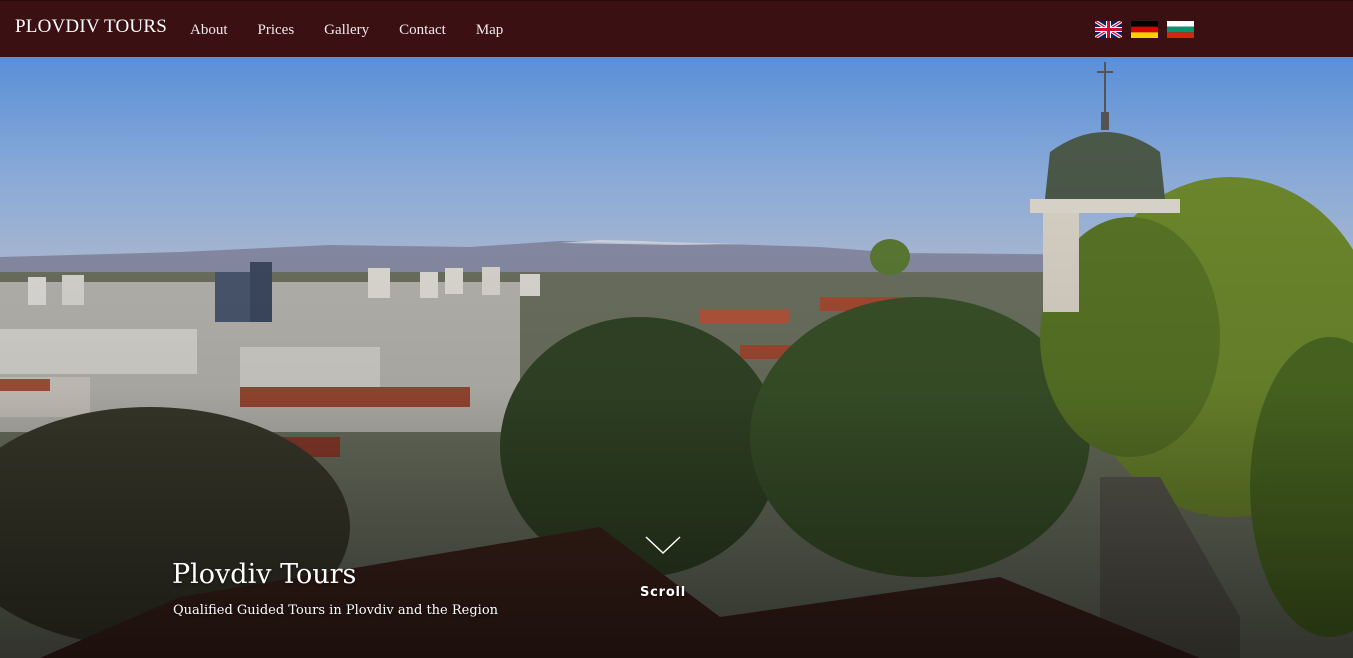  I want to click on hero-title: Plovdiv Tours, so click(264, 574).